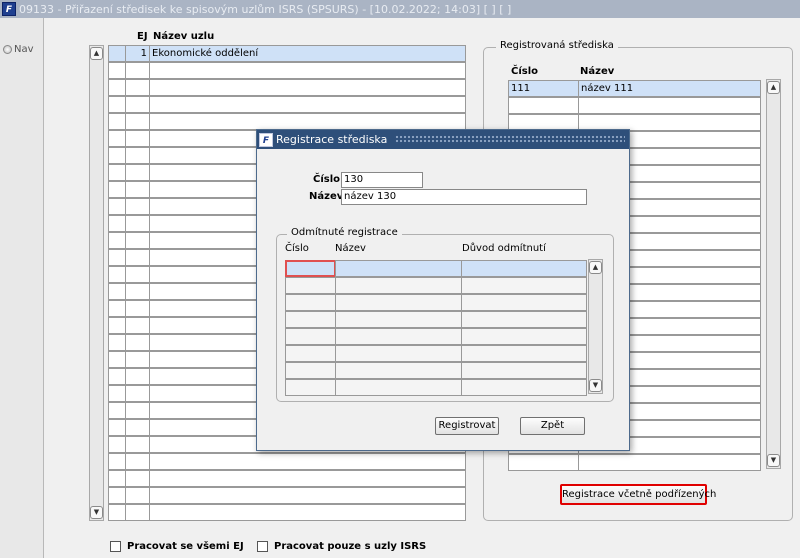 This screenshot has width=800, height=558. What do you see at coordinates (552, 426) in the screenshot?
I see `back-button: Zpět` at bounding box center [552, 426].